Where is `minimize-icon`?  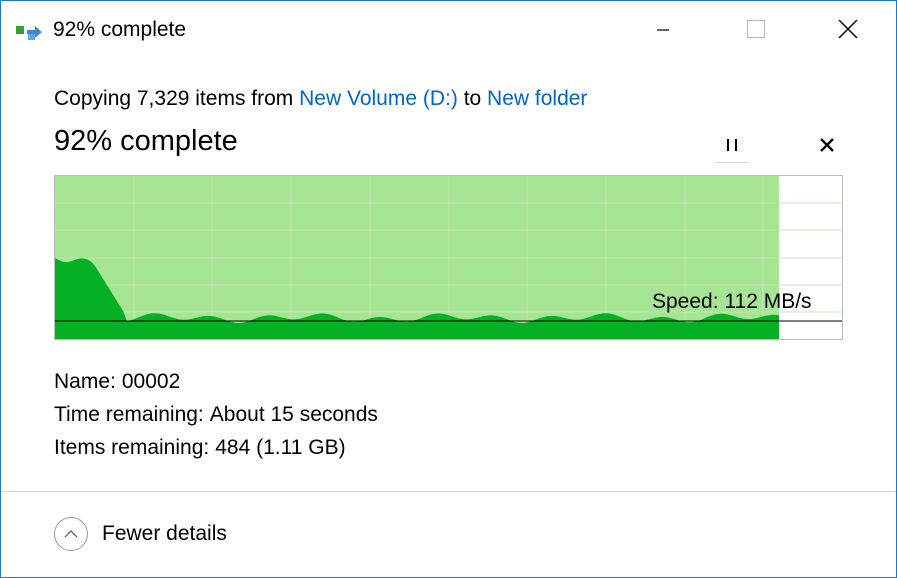 minimize-icon is located at coordinates (663, 30).